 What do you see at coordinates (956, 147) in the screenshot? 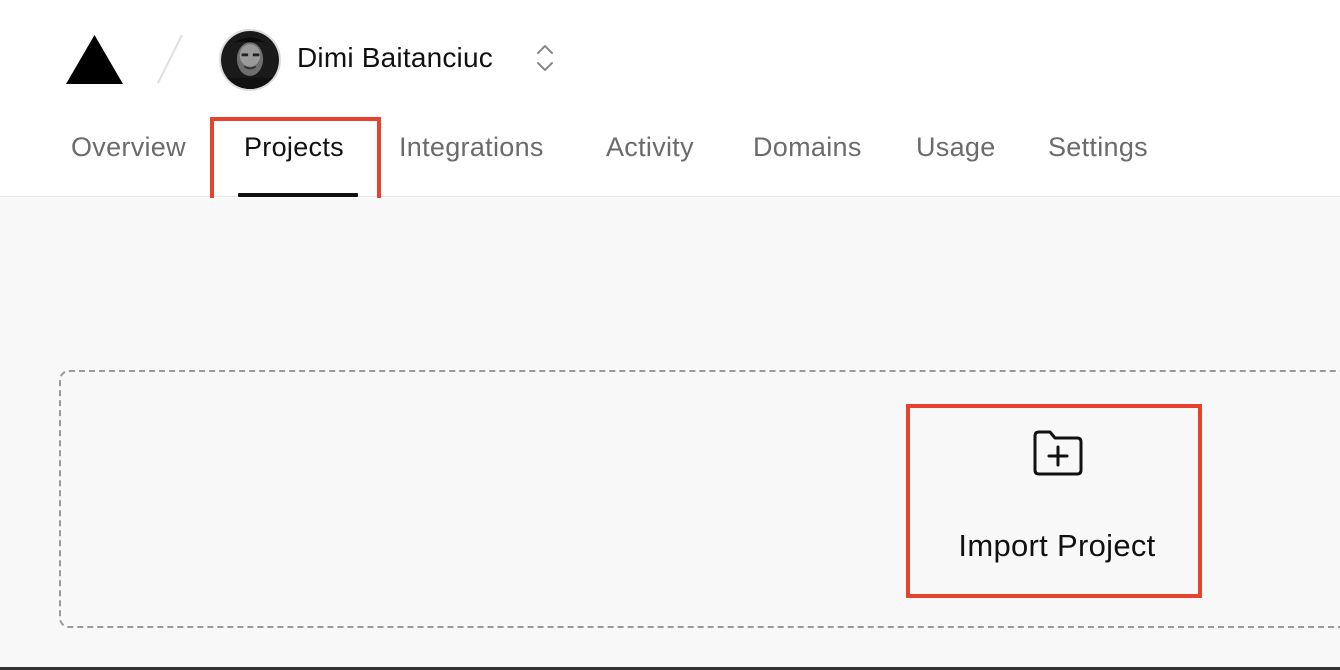
I see `tab-usage: Usage` at bounding box center [956, 147].